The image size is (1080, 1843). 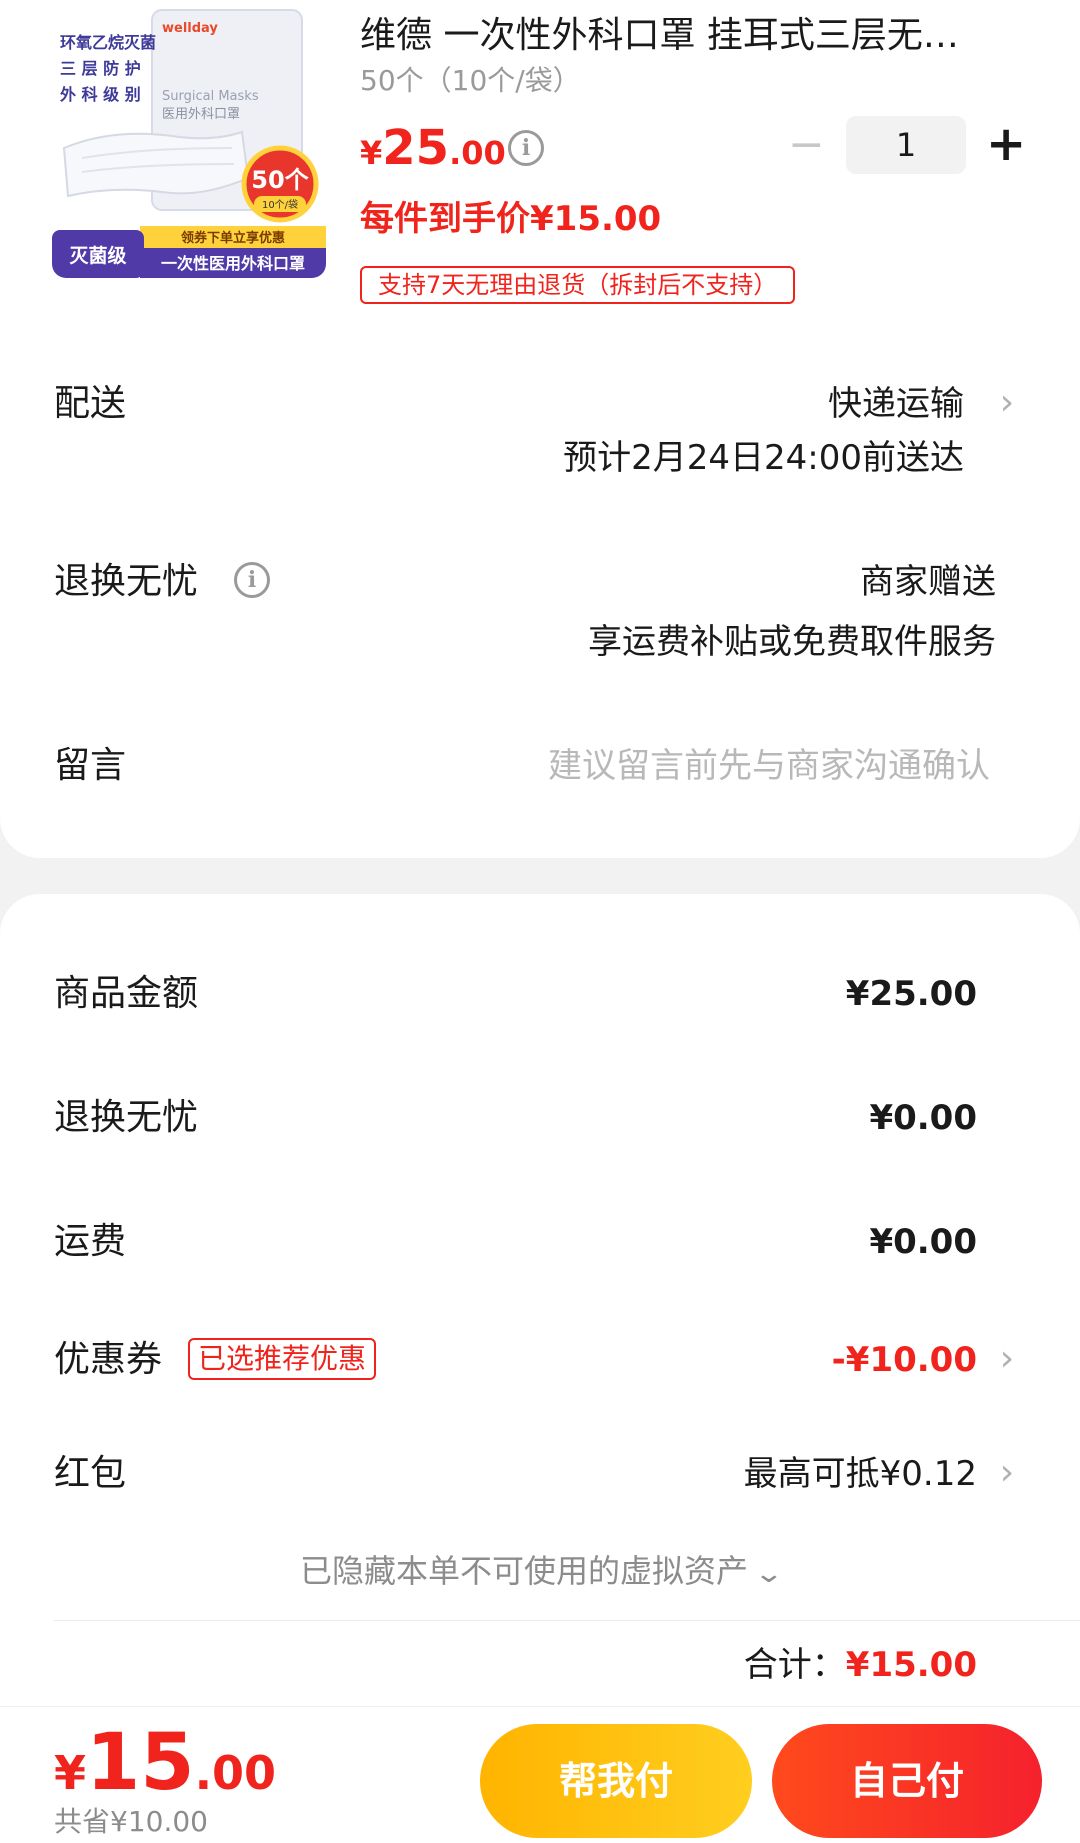 I want to click on brand-text: wellday, so click(x=190, y=28).